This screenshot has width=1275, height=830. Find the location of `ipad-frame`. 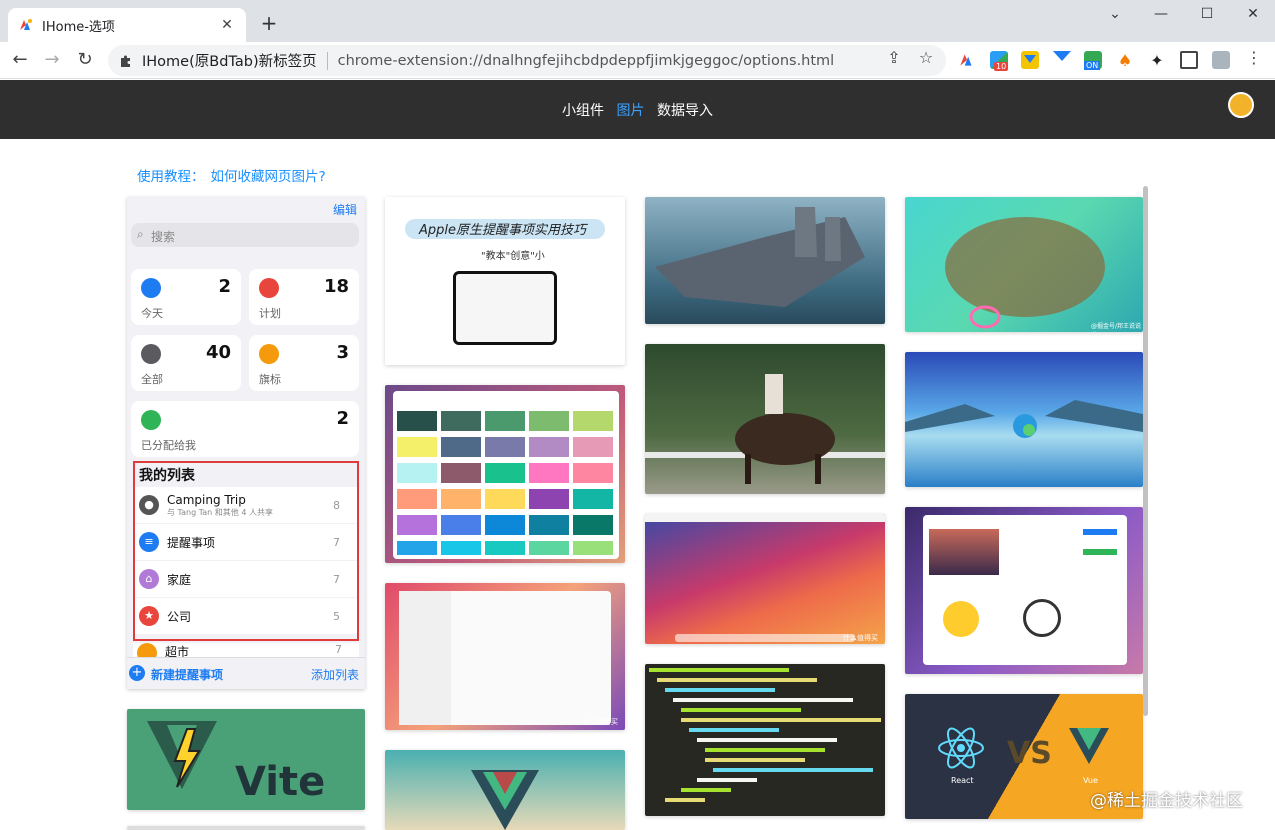

ipad-frame is located at coordinates (505, 308).